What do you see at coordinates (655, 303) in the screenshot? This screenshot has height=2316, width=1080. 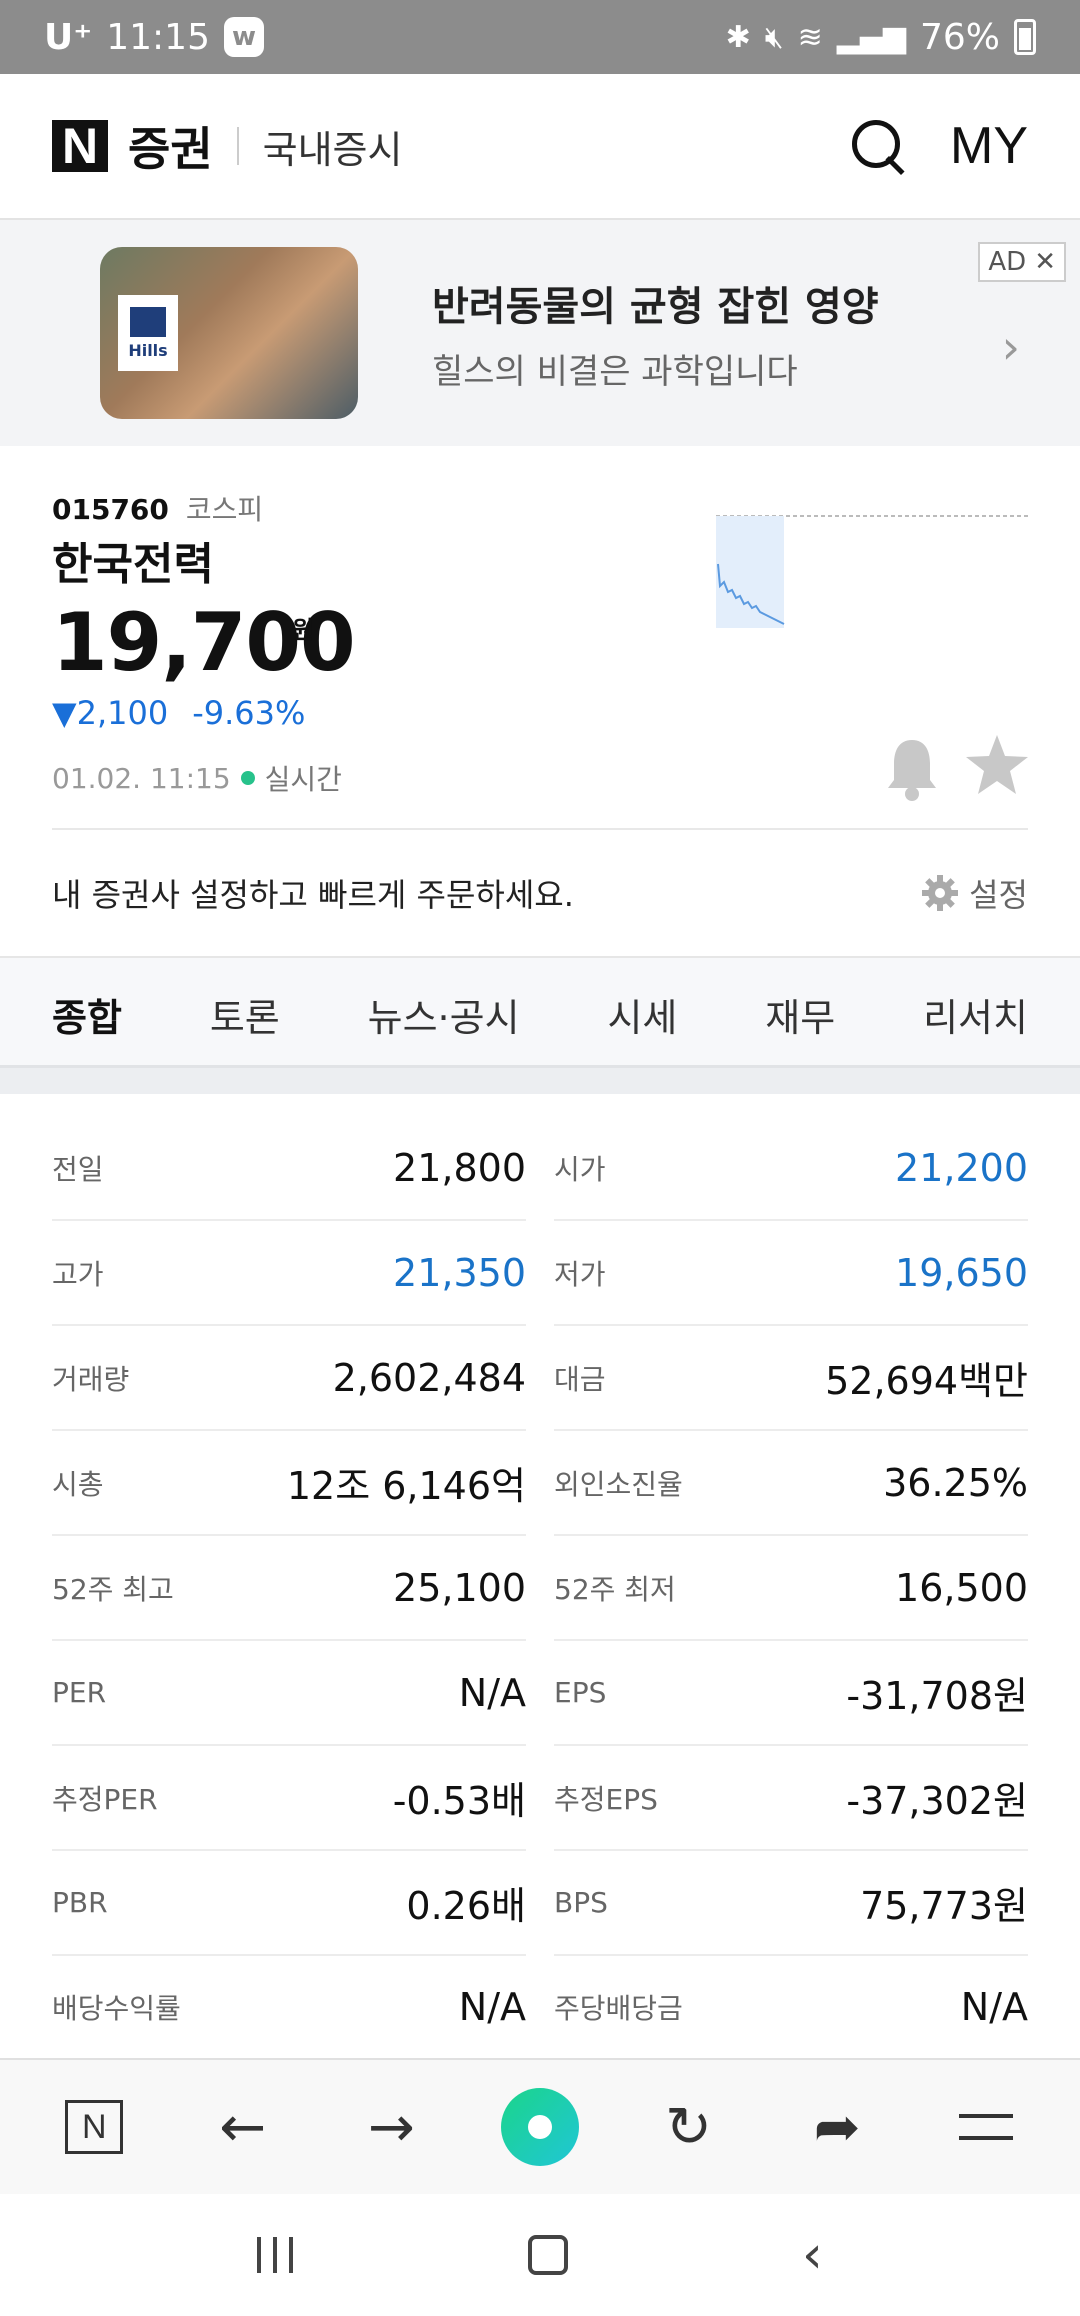 I see `ad-title: 반려동물의 균형 잡힌 영양` at bounding box center [655, 303].